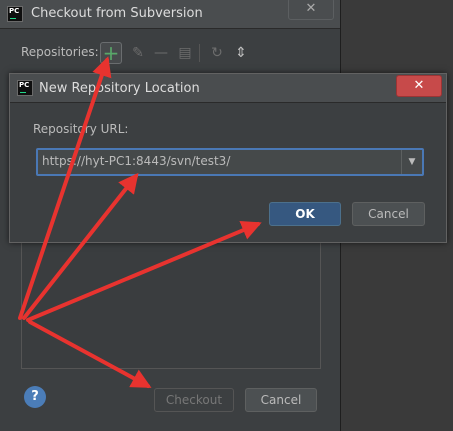  Describe the element at coordinates (388, 214) in the screenshot. I see `new-repository-cancel-button: Cancel` at that location.